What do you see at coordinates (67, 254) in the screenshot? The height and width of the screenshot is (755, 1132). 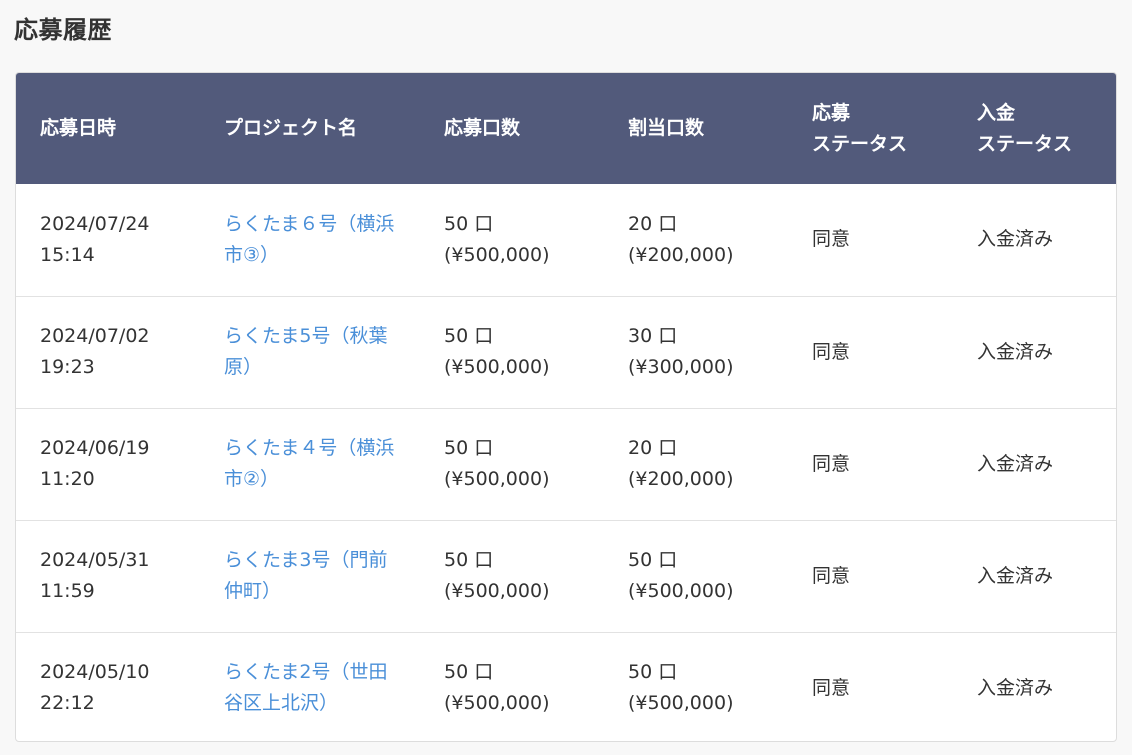 I see `time-text: 15:14` at bounding box center [67, 254].